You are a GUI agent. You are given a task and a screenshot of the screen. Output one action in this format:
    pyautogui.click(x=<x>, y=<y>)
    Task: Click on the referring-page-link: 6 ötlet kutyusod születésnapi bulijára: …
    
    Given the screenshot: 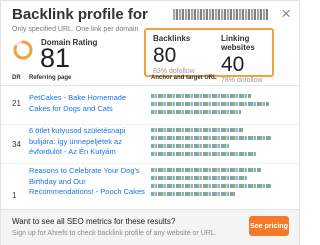 What is the action you would take?
    pyautogui.click(x=87, y=142)
    